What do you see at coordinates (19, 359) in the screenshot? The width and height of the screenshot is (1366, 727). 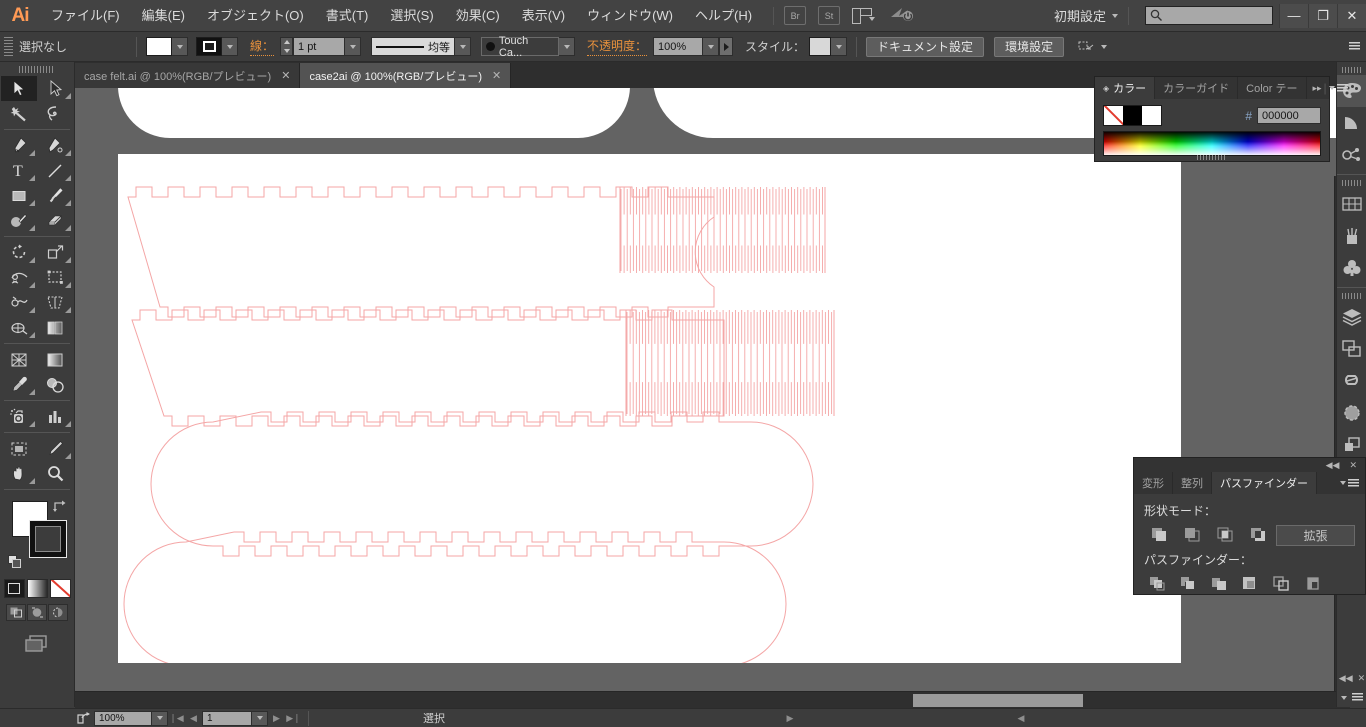 I see `gradient-mesh-tool` at bounding box center [19, 359].